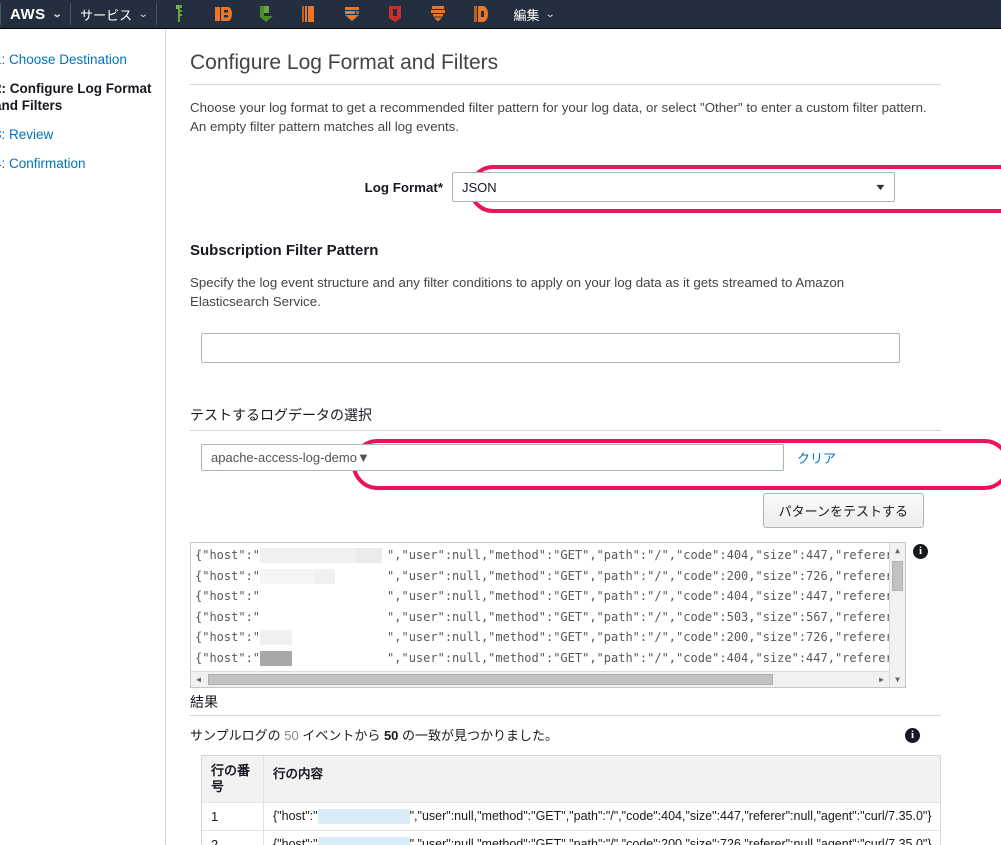 The height and width of the screenshot is (845, 1001). I want to click on required-marker: *, so click(440, 187).